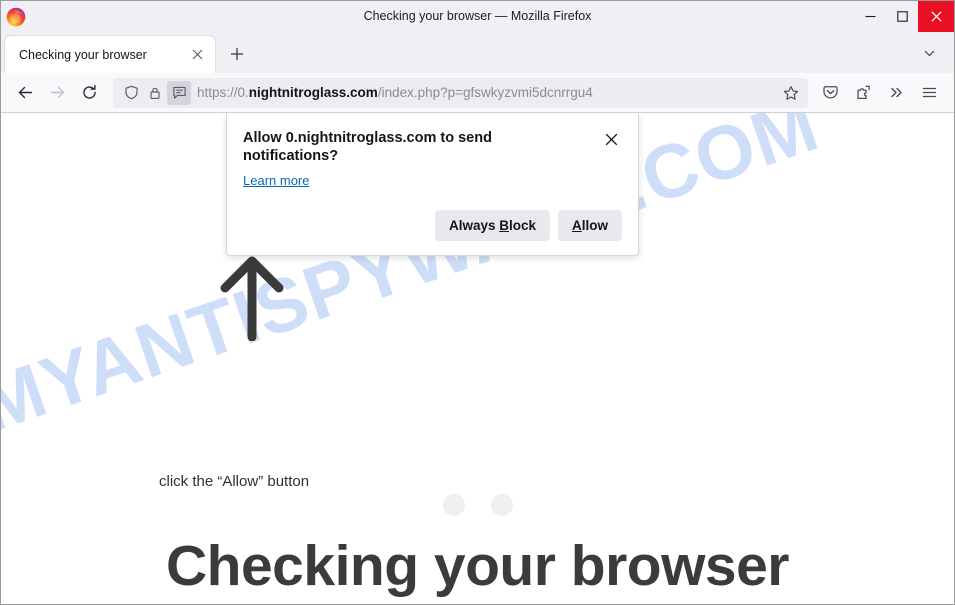 The height and width of the screenshot is (605, 955). I want to click on list-all-tabs-chevron-down-icon, so click(929, 53).